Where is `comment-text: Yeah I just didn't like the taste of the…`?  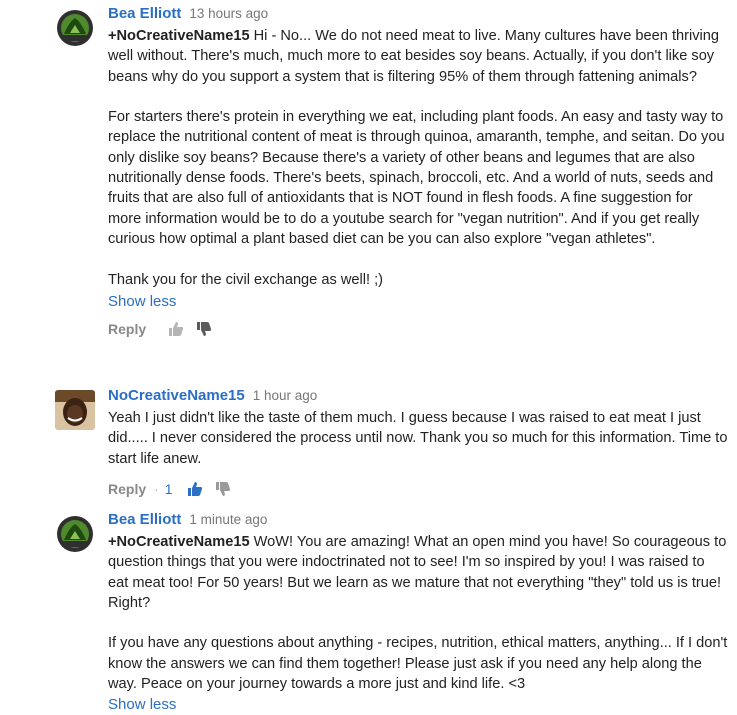 comment-text: Yeah I just didn't like the taste of the… is located at coordinates (418, 438).